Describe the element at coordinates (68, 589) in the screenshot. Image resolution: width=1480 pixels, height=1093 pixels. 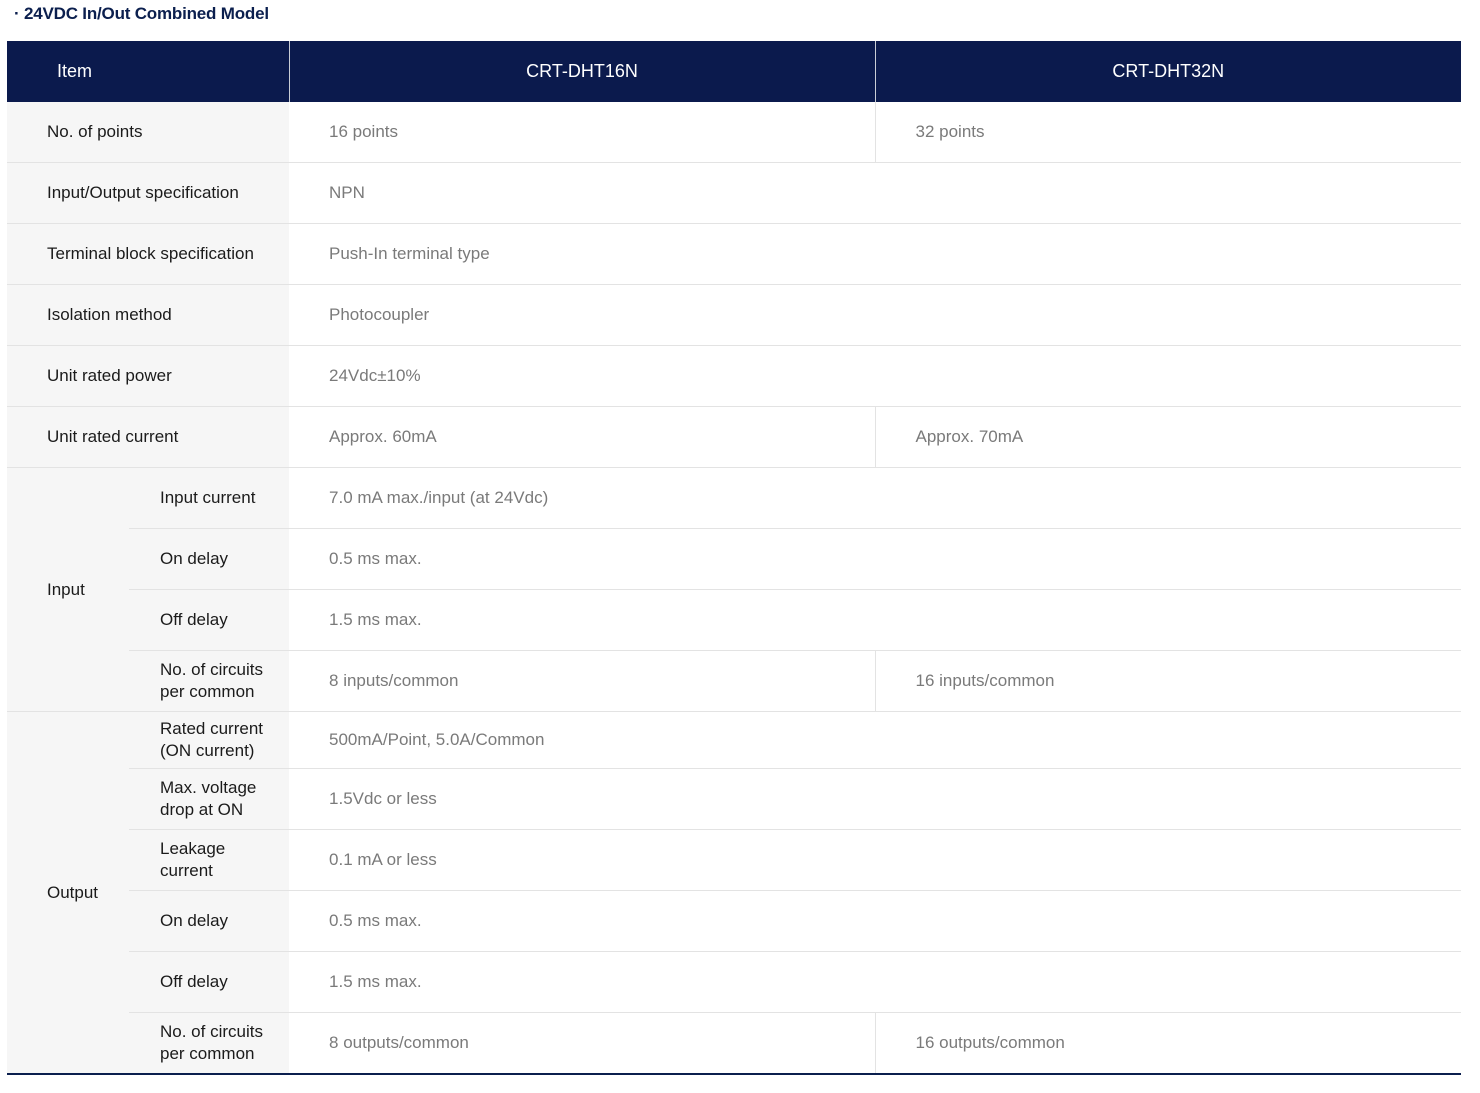
I see `group-label-input: Input` at that location.